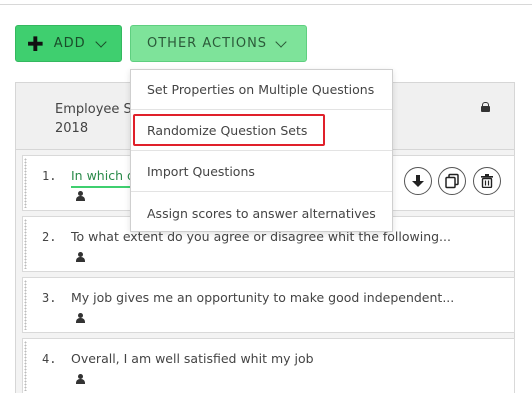 The height and width of the screenshot is (393, 532). I want to click on highlight-annotation, so click(229, 130).